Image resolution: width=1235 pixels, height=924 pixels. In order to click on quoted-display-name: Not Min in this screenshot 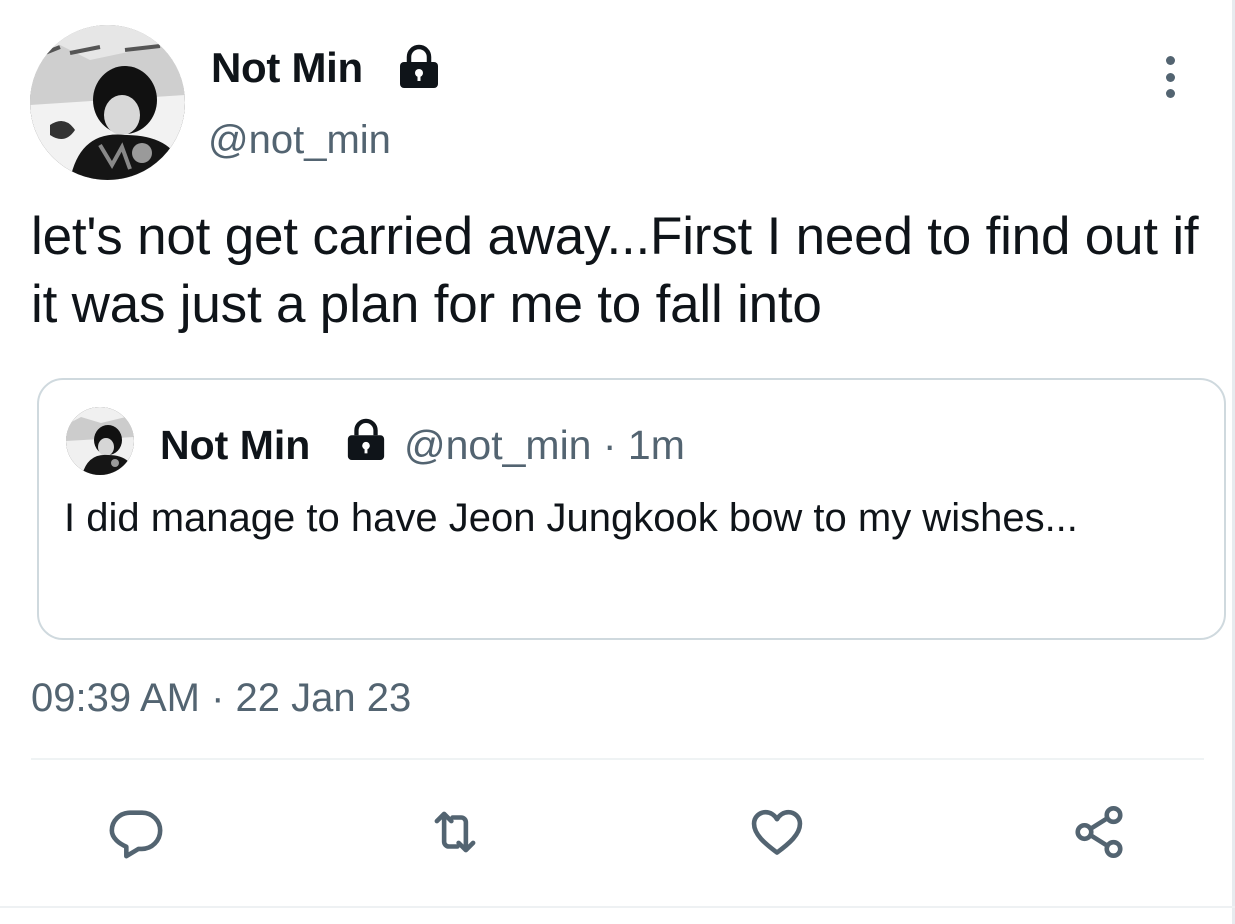, I will do `click(235, 445)`.